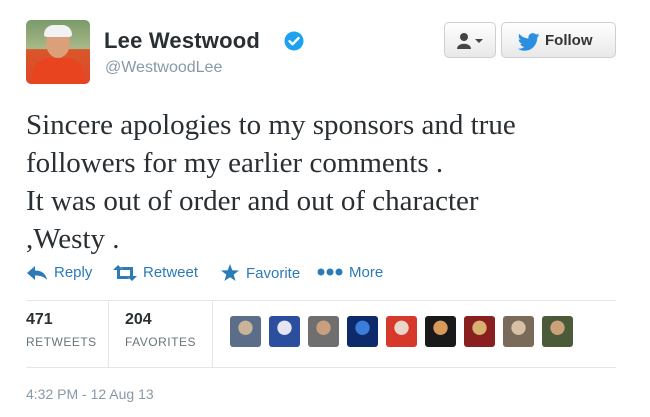 This screenshot has height=417, width=650. Describe the element at coordinates (61, 330) in the screenshot. I see `retweets-stat: 471 RETWEETS` at that location.